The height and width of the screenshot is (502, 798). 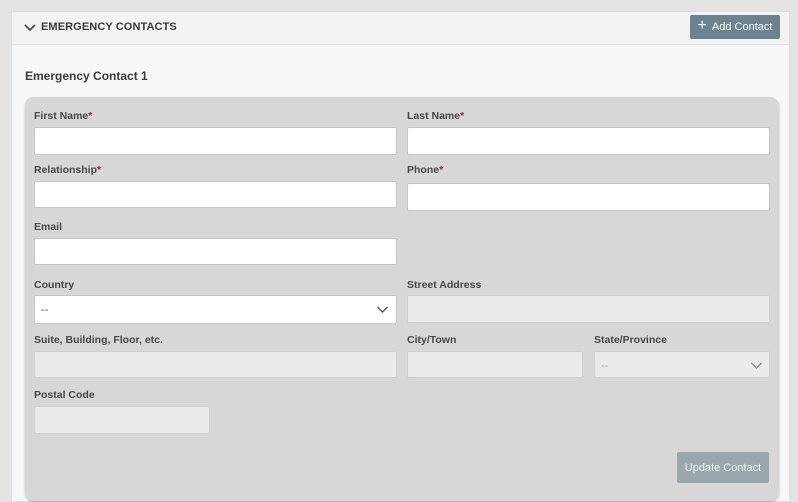 I want to click on state-label: State/Province, so click(x=630, y=340).